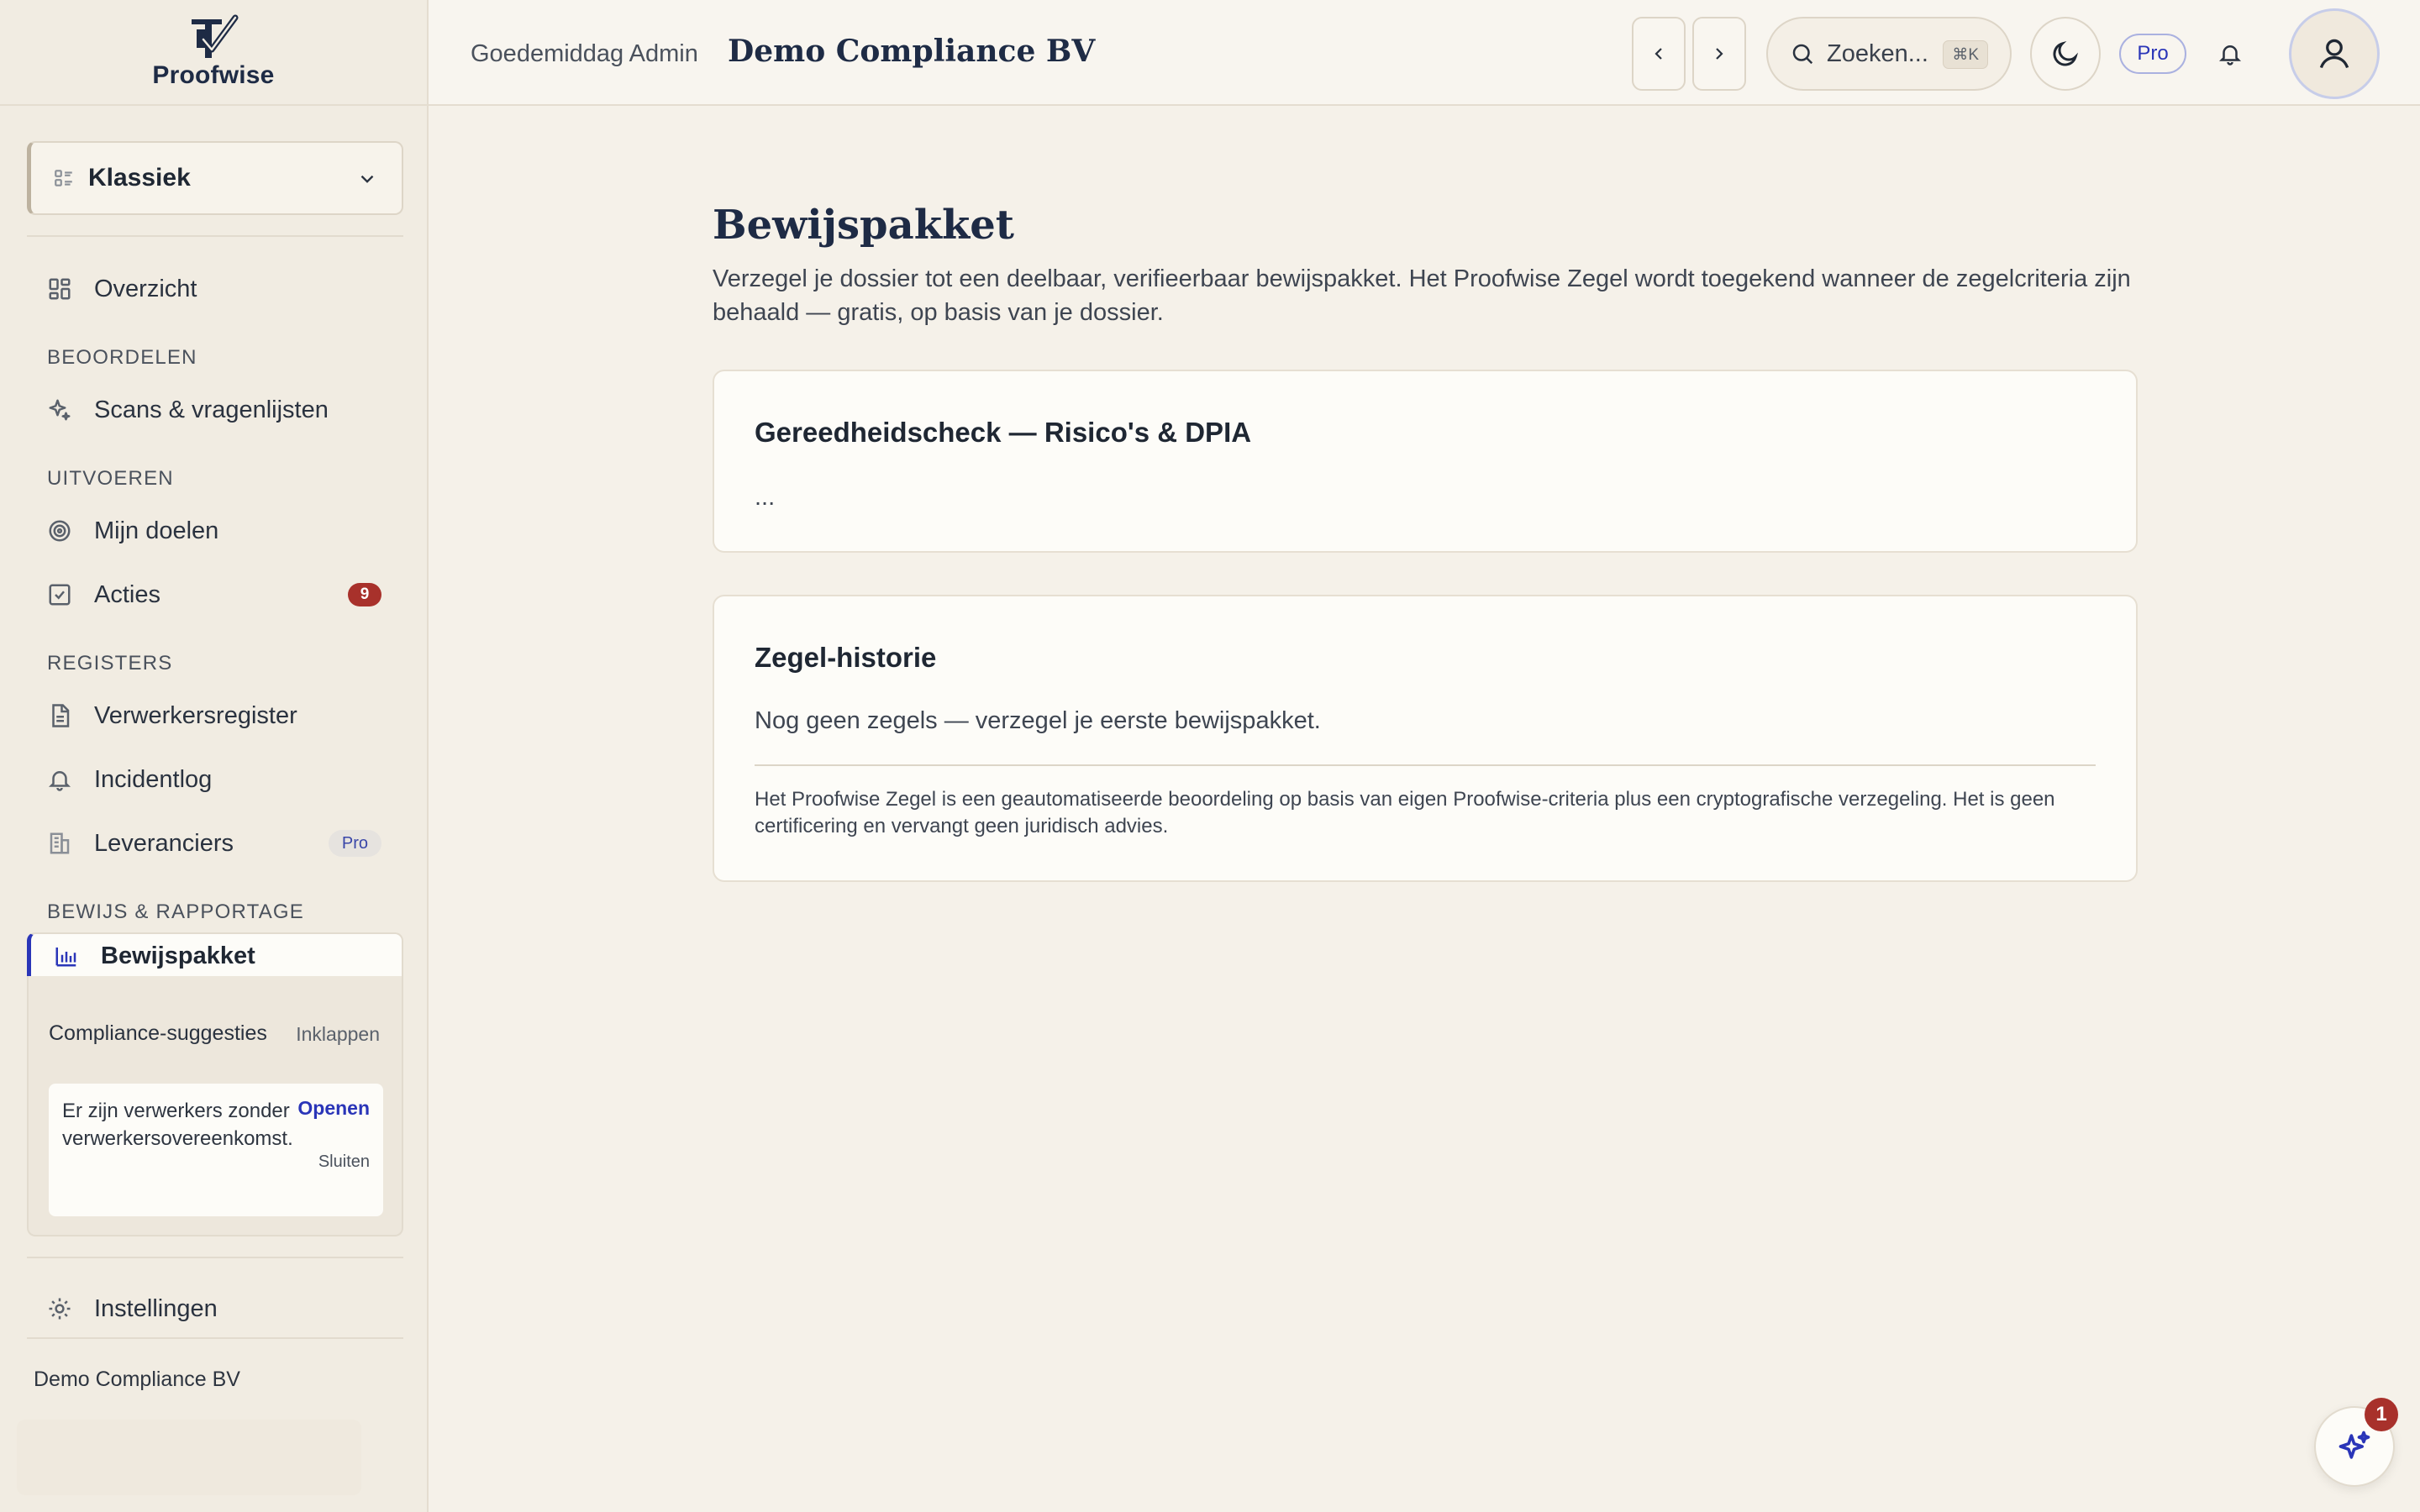 The width and height of the screenshot is (2420, 1512). I want to click on view-selector-value: Klassiek, so click(139, 178).